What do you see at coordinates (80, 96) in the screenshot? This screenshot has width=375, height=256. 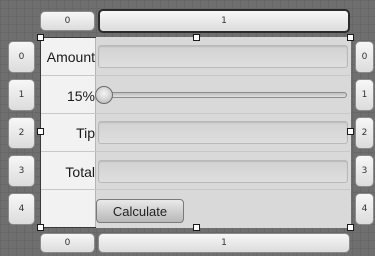 I see `percent-label: 15%` at bounding box center [80, 96].